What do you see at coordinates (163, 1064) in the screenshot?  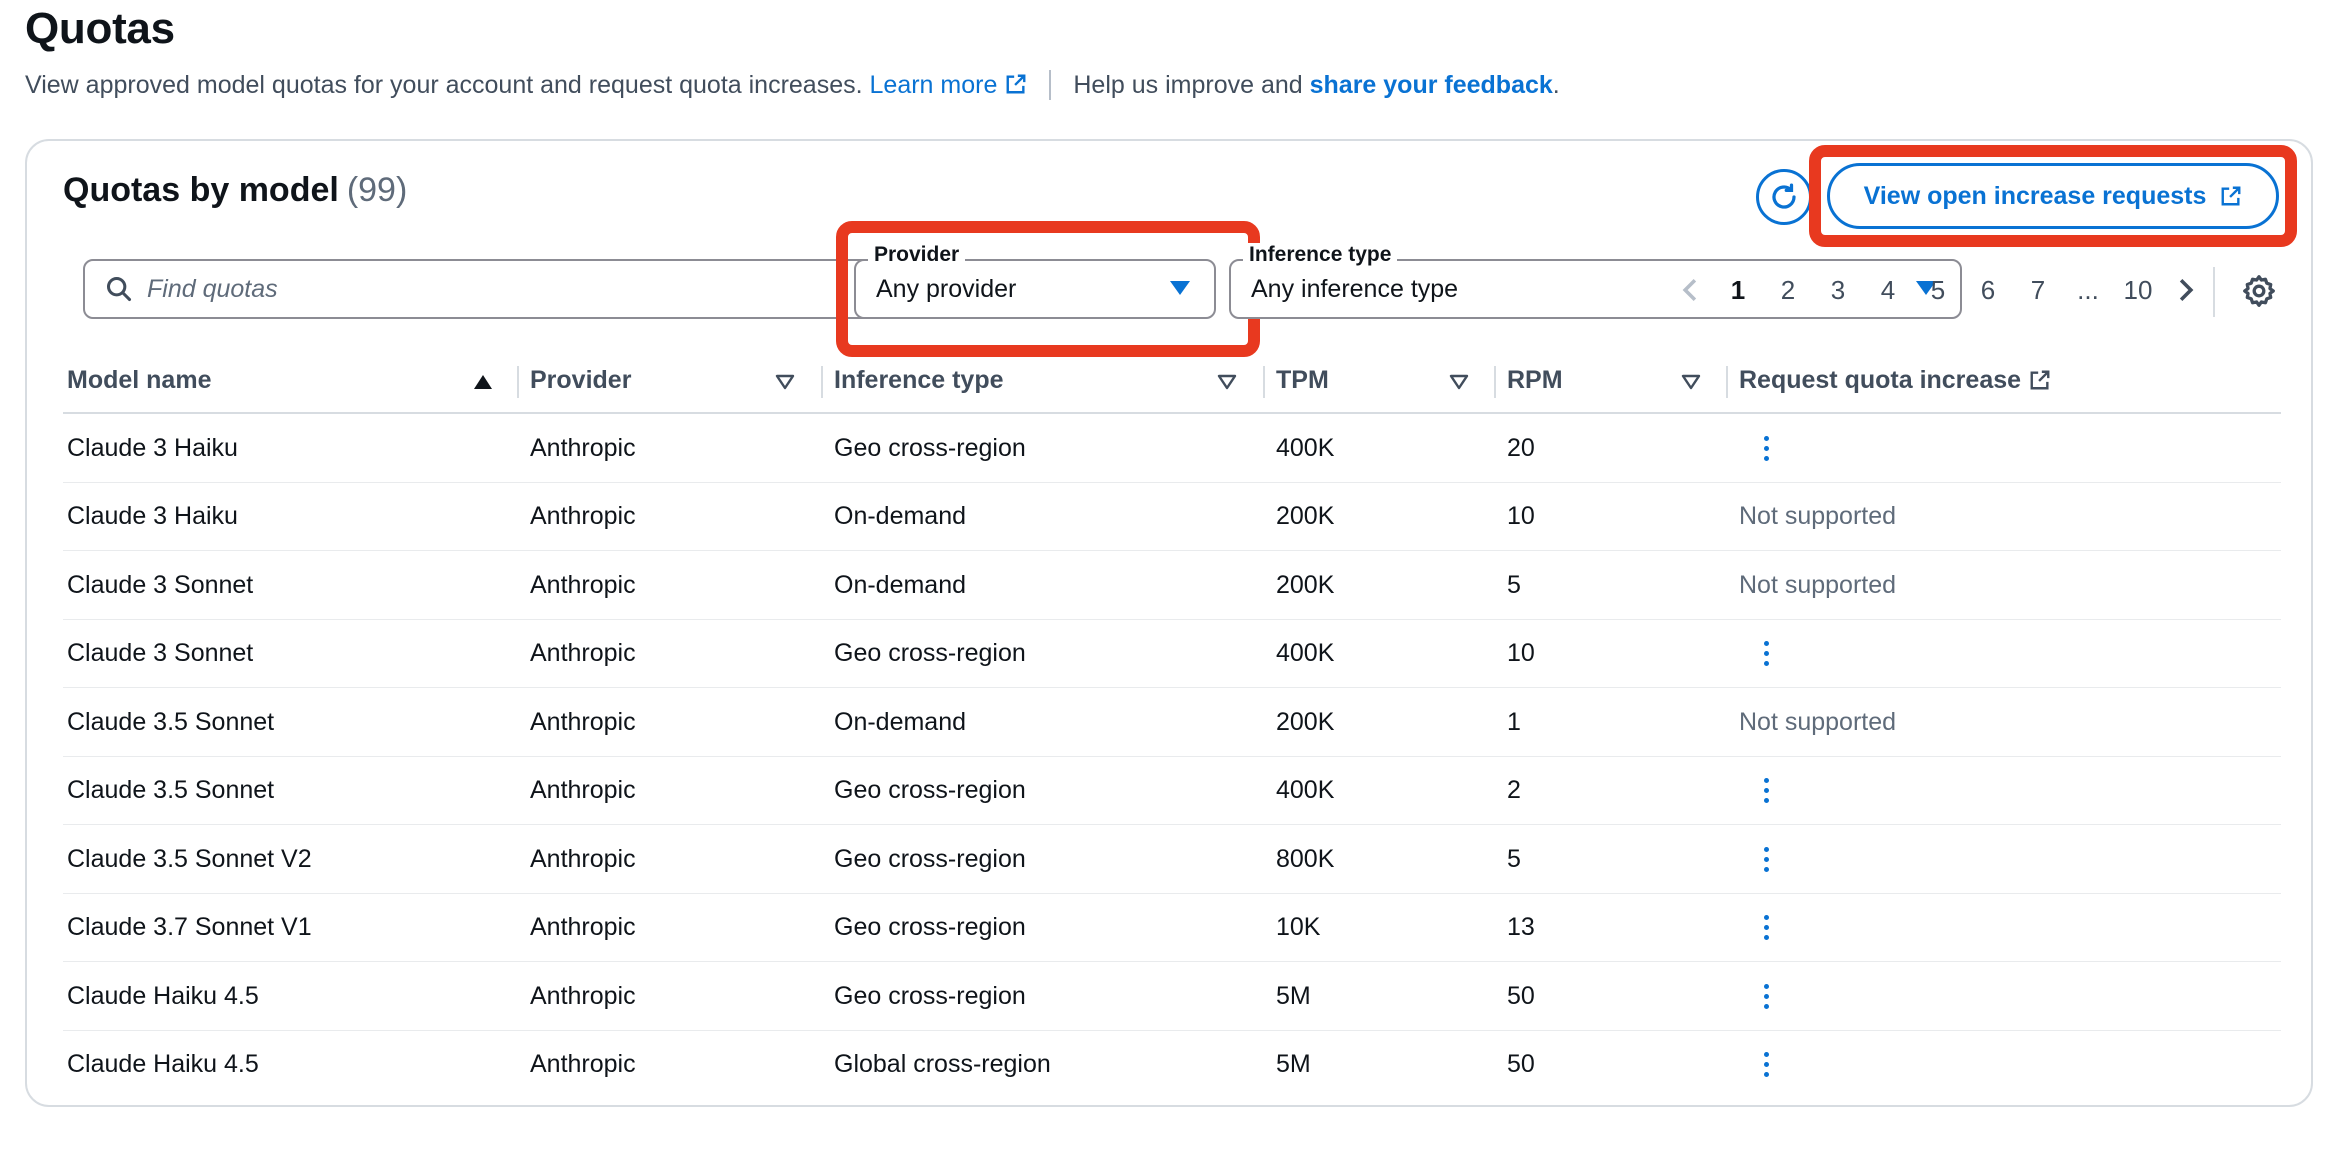 I see `cell-model: Claude Haiku 4.5` at bounding box center [163, 1064].